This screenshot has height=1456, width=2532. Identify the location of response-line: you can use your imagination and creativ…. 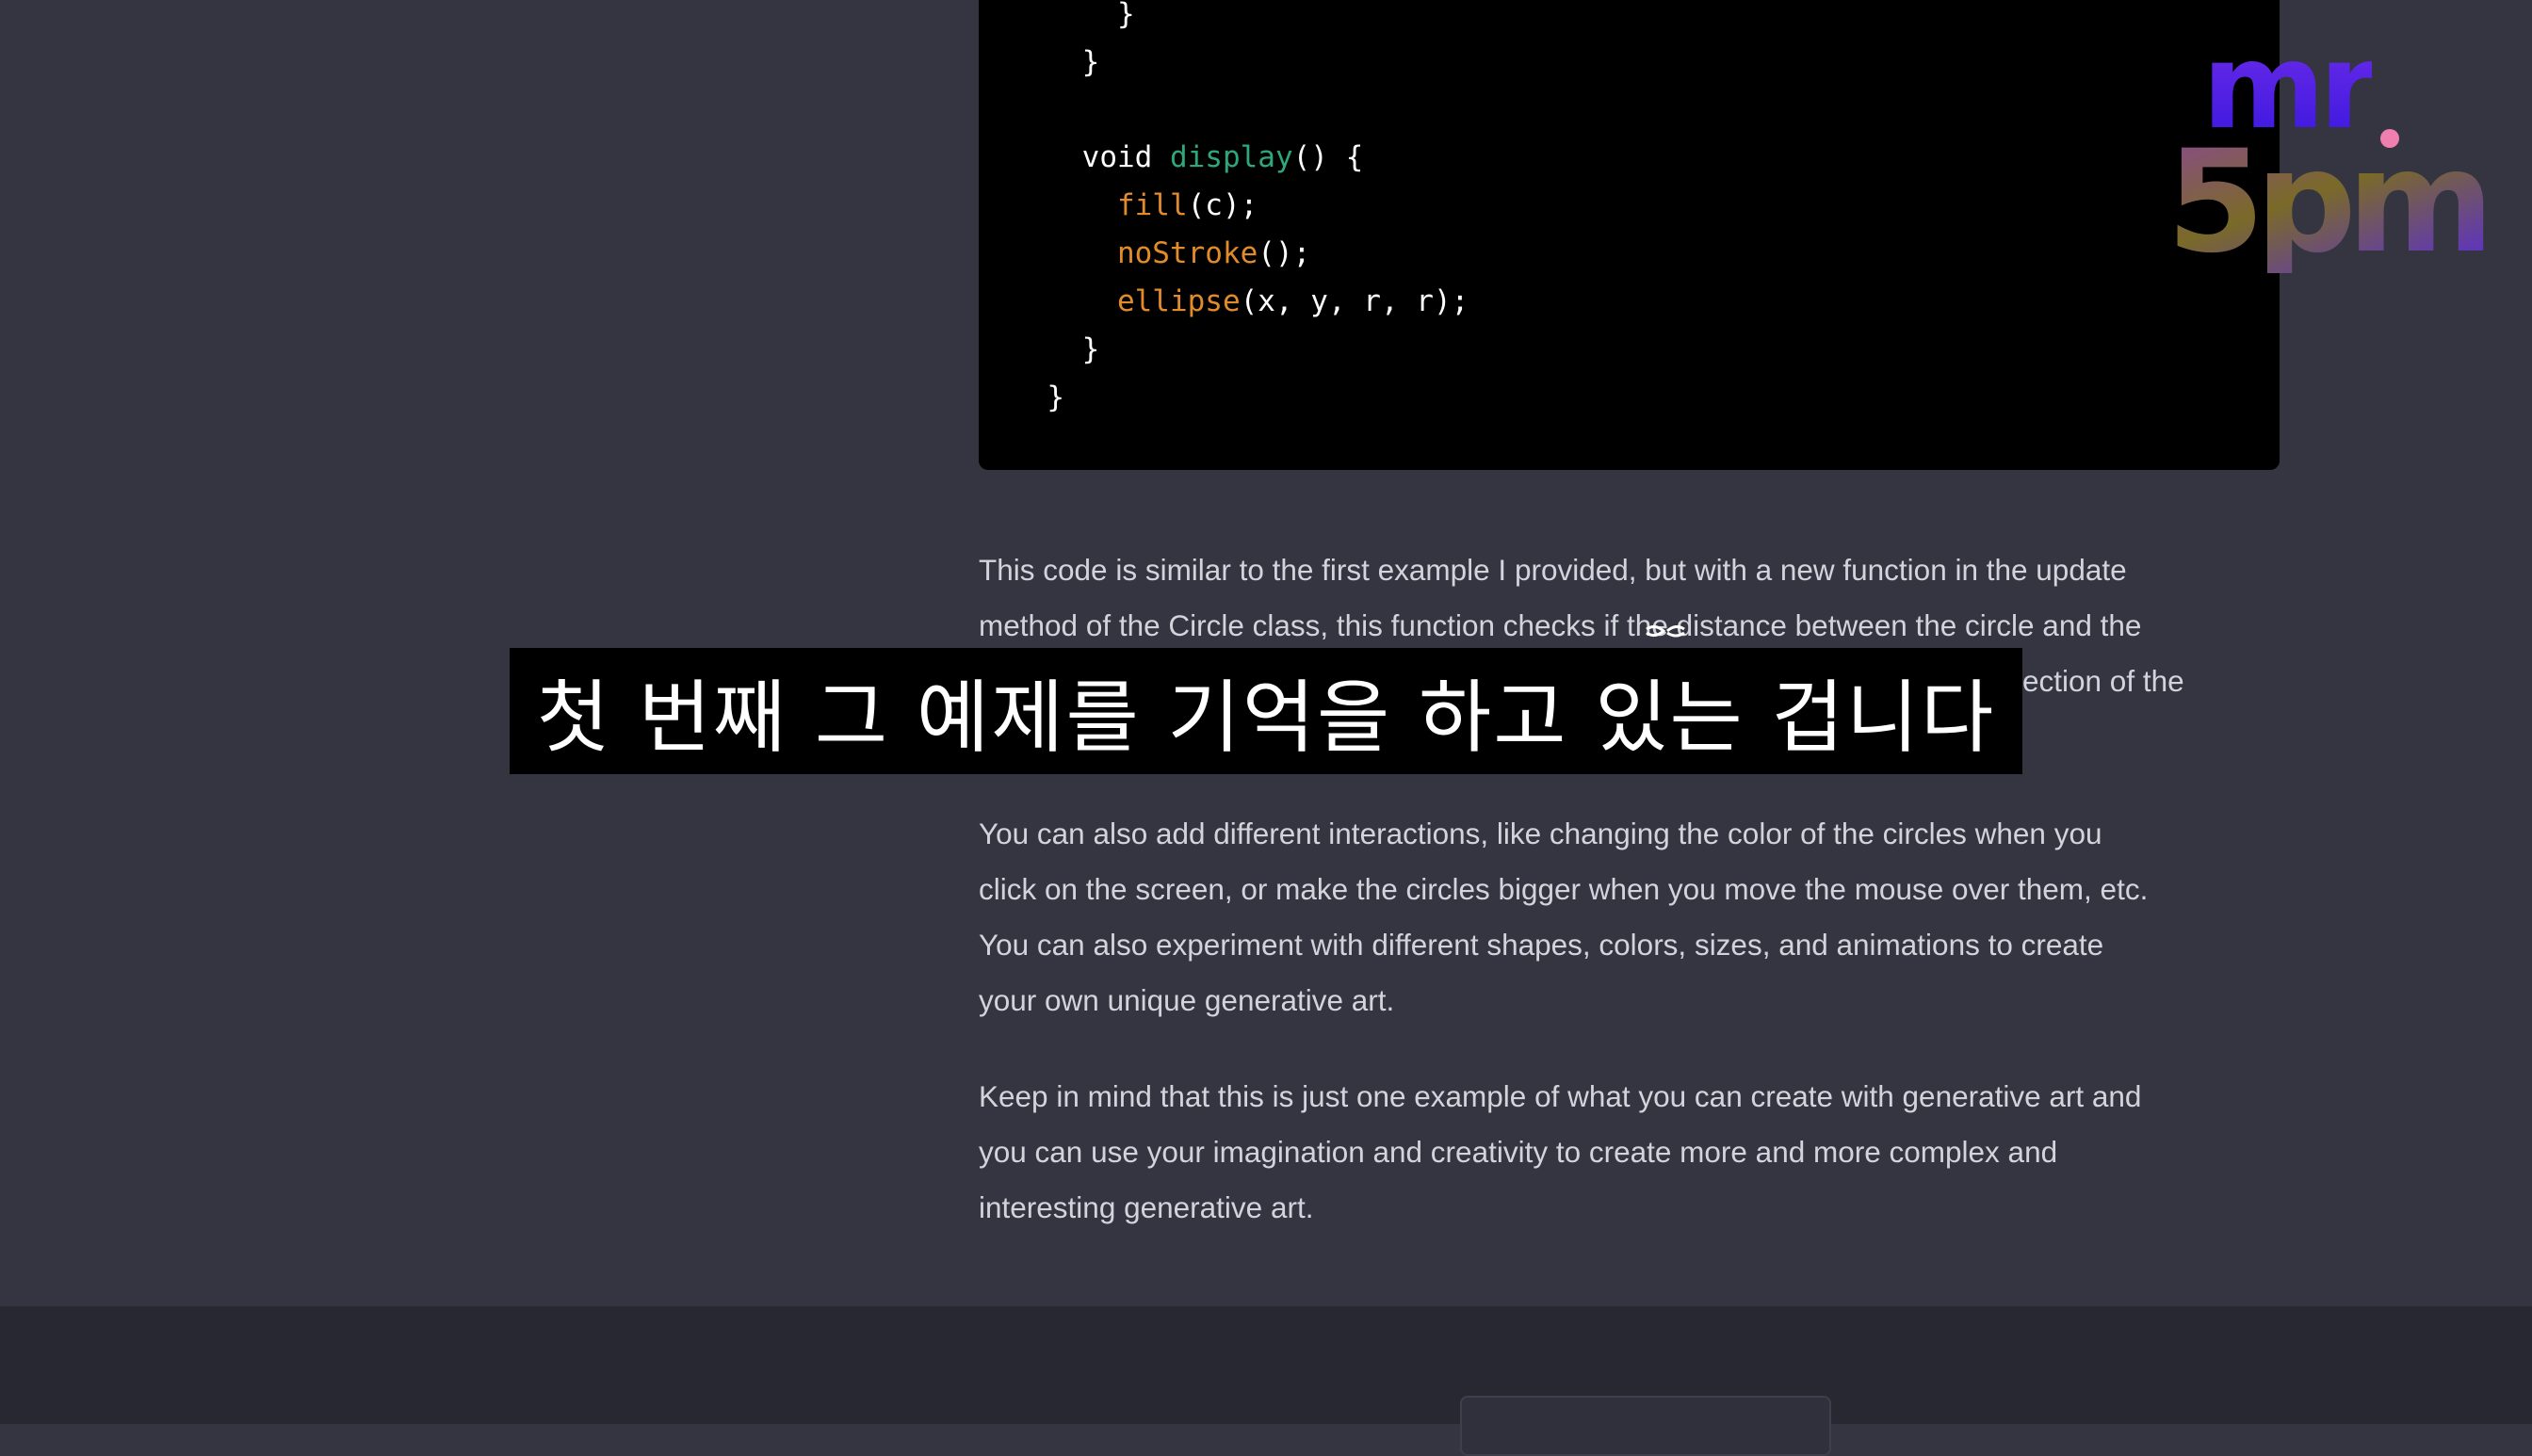
(1519, 1152).